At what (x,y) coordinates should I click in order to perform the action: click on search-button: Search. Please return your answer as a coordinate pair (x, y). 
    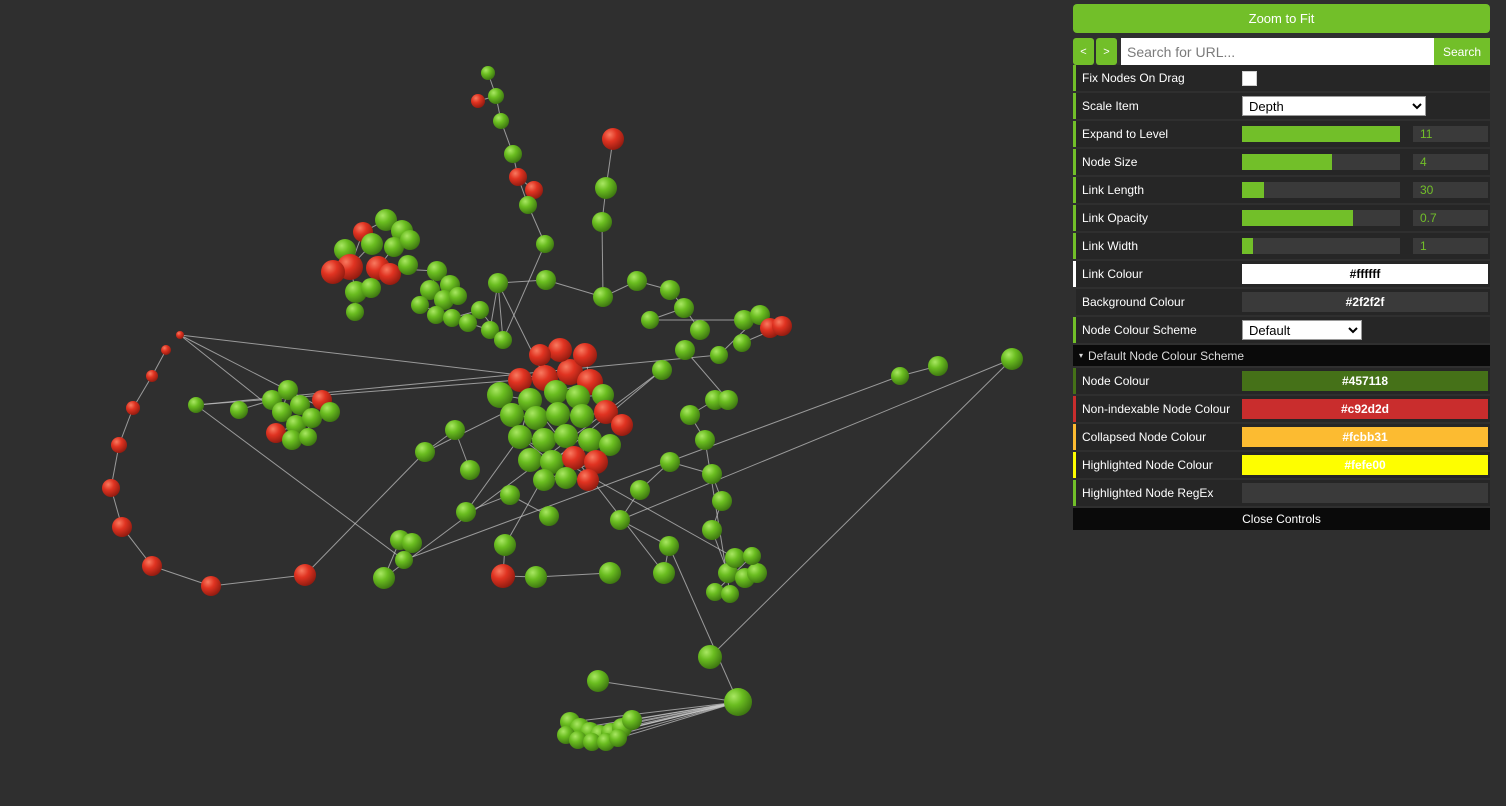
    Looking at the image, I should click on (1462, 51).